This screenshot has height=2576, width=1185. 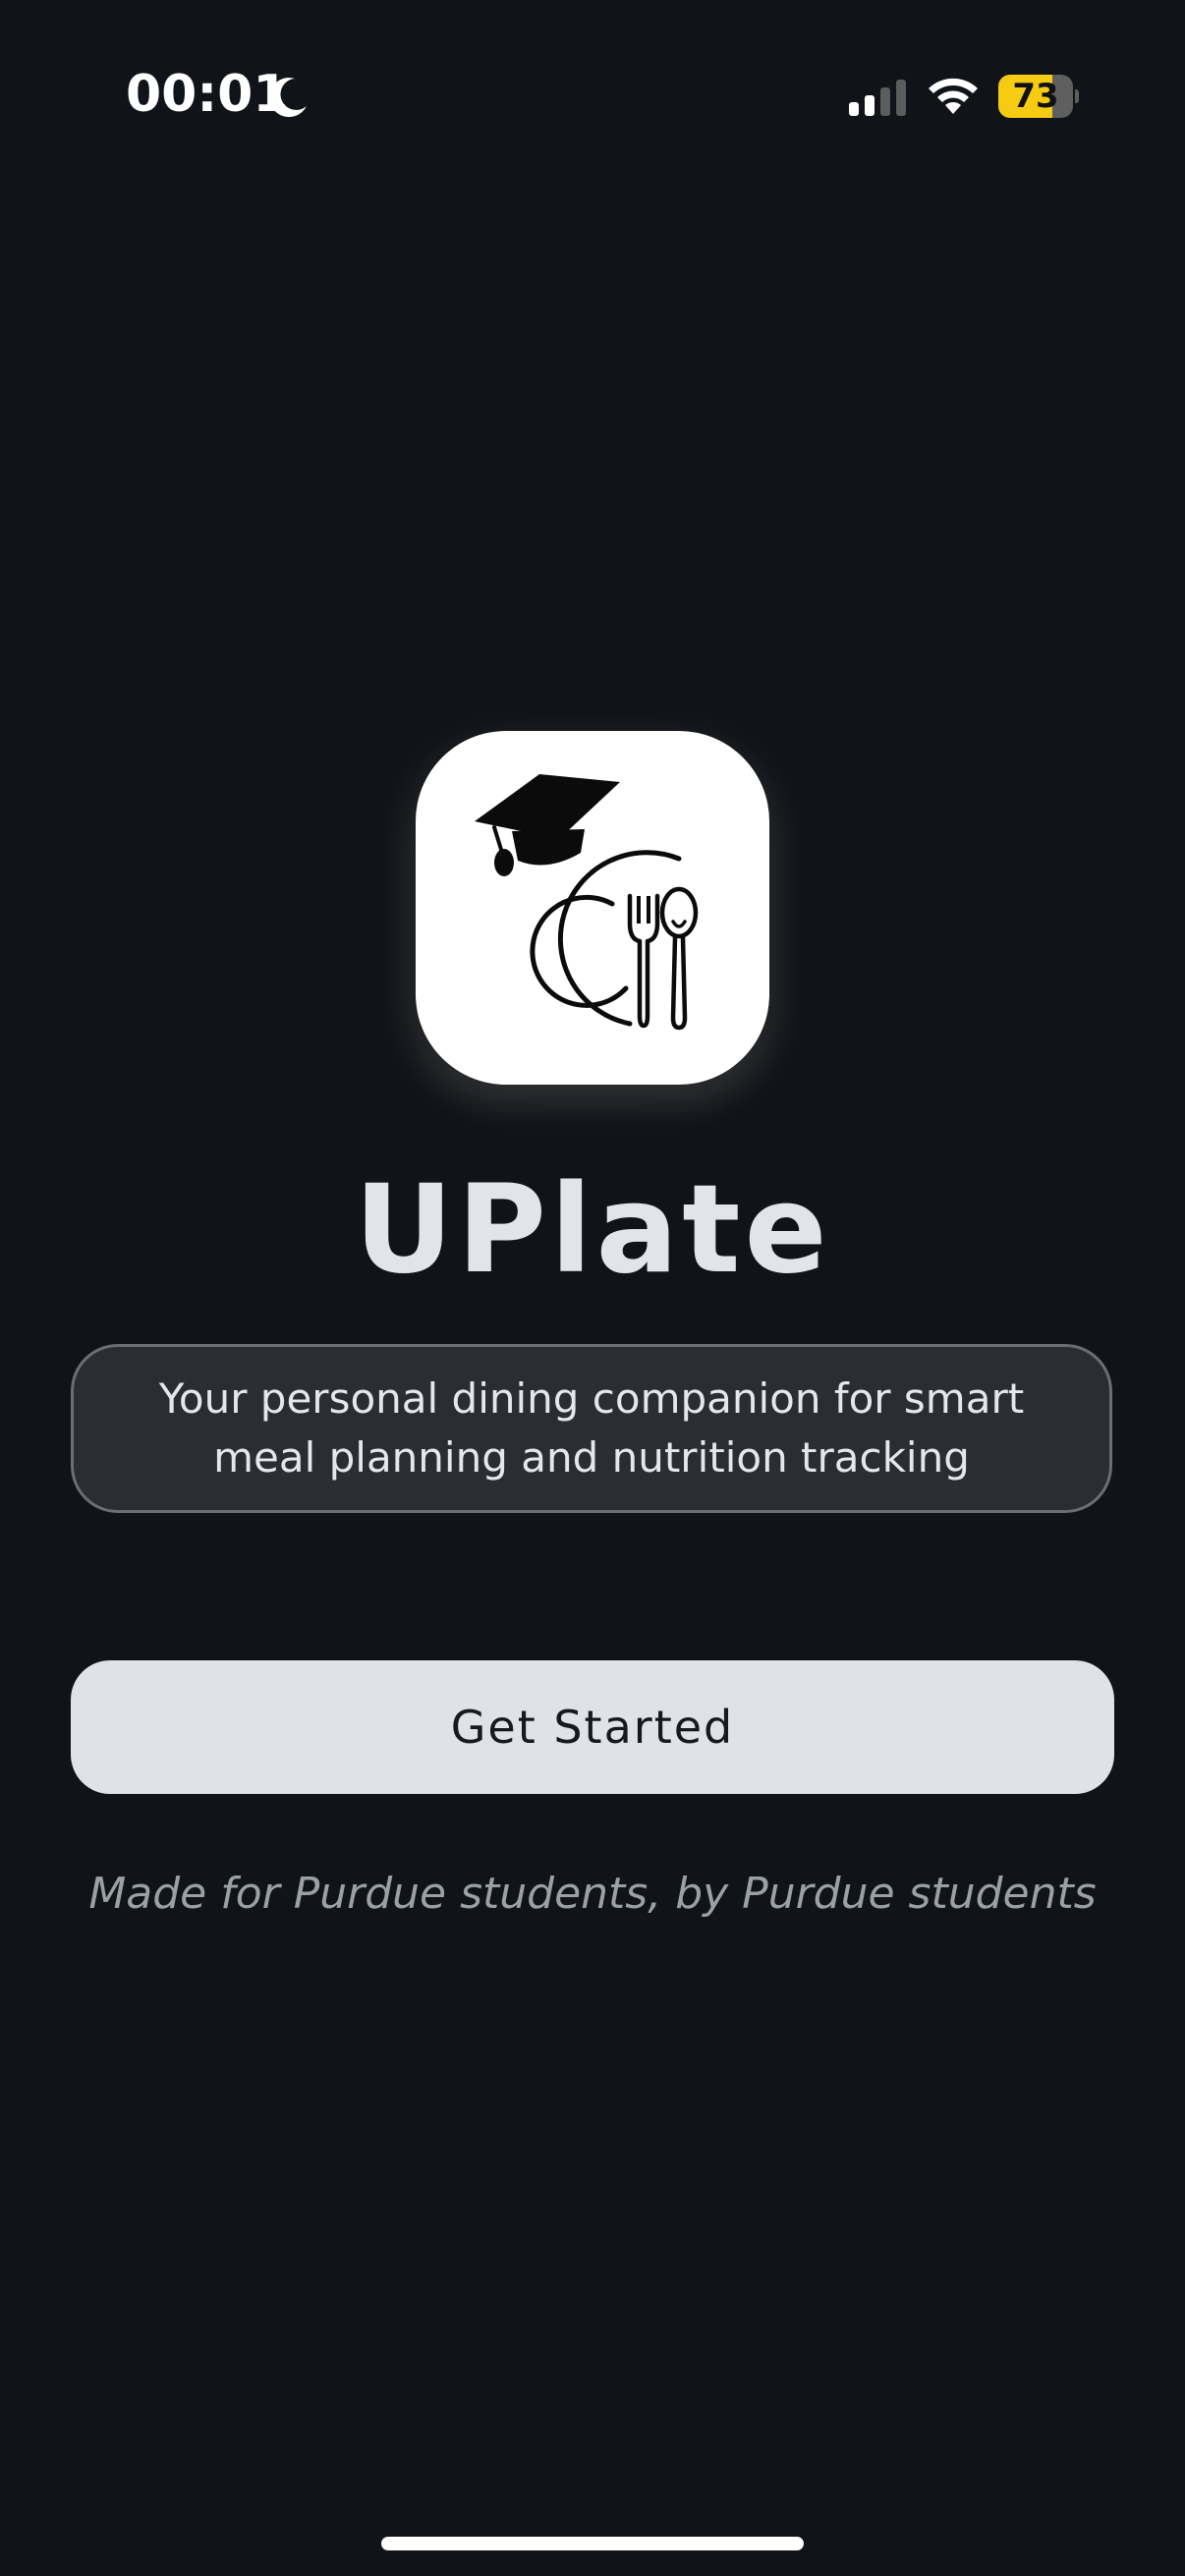 What do you see at coordinates (592, 69) in the screenshot?
I see `status-bar: 00:01 73` at bounding box center [592, 69].